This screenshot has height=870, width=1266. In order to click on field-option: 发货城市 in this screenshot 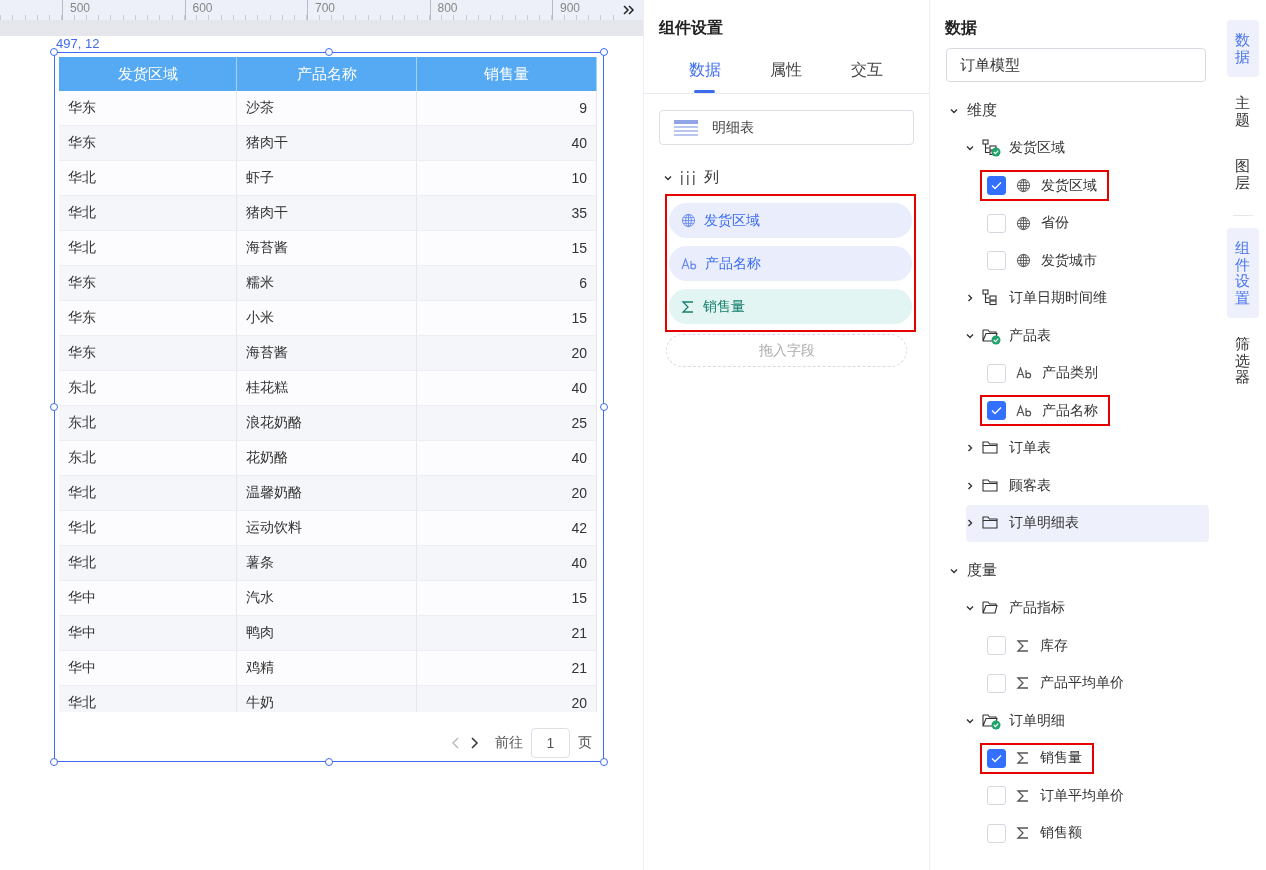, I will do `click(1044, 261)`.